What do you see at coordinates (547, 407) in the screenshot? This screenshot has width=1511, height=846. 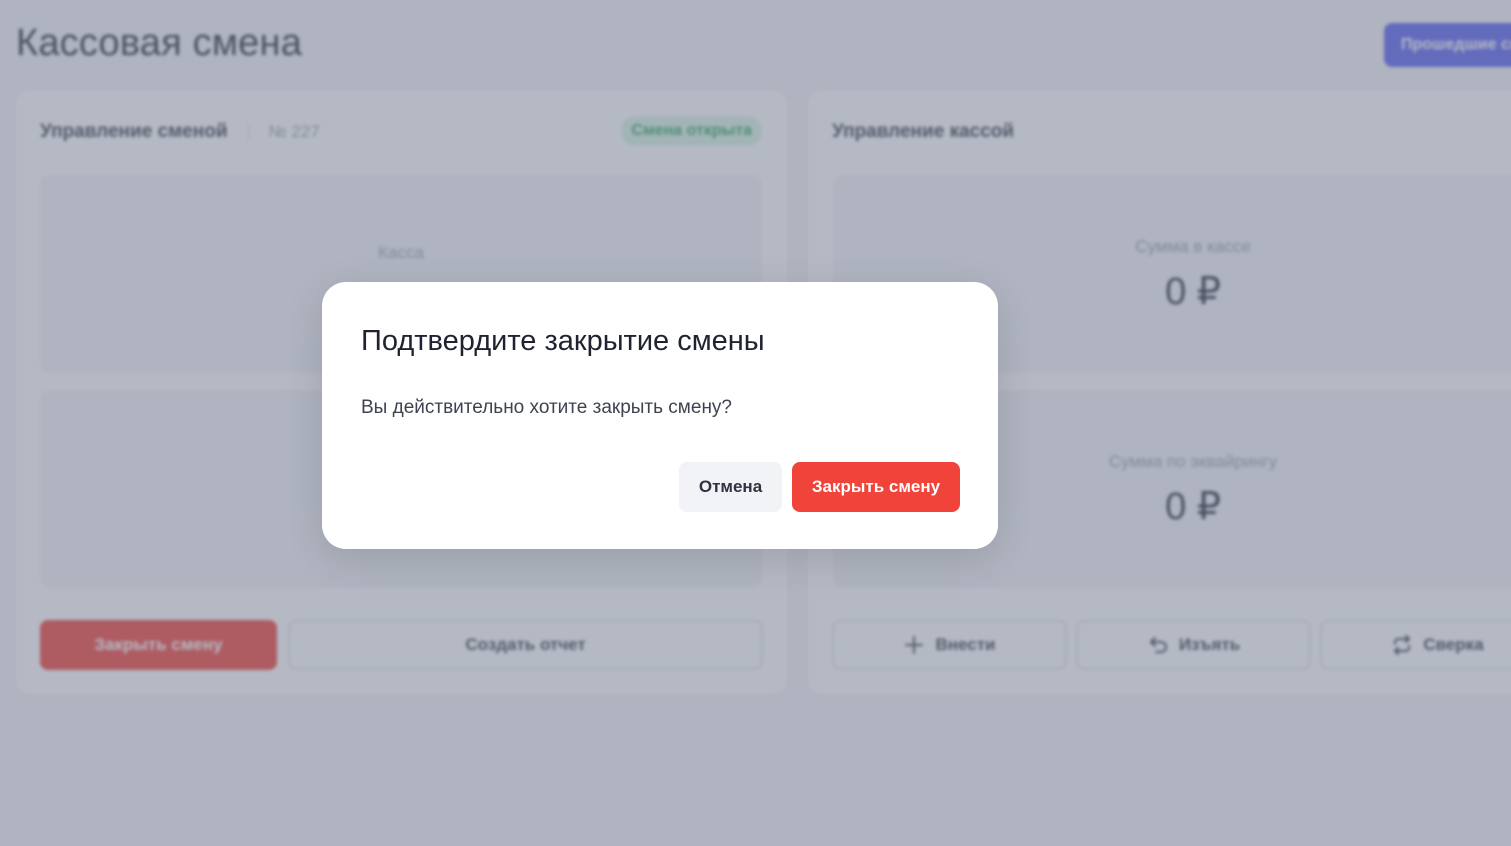 I see `dialog-message: Вы действительно хотите закрыть смену?` at bounding box center [547, 407].